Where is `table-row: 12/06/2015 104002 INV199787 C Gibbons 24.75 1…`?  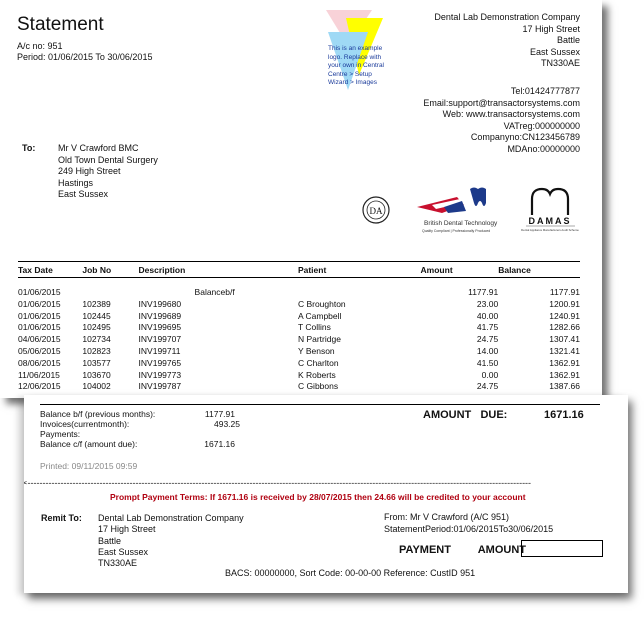 table-row: 12/06/2015 104002 INV199787 C Gibbons 24.75 1… is located at coordinates (299, 387).